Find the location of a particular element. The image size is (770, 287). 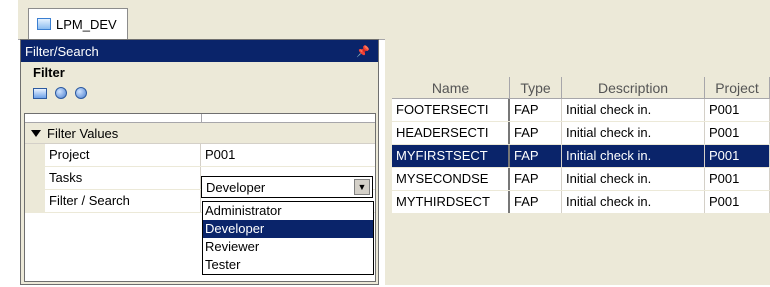

info-icon is located at coordinates (61, 93).